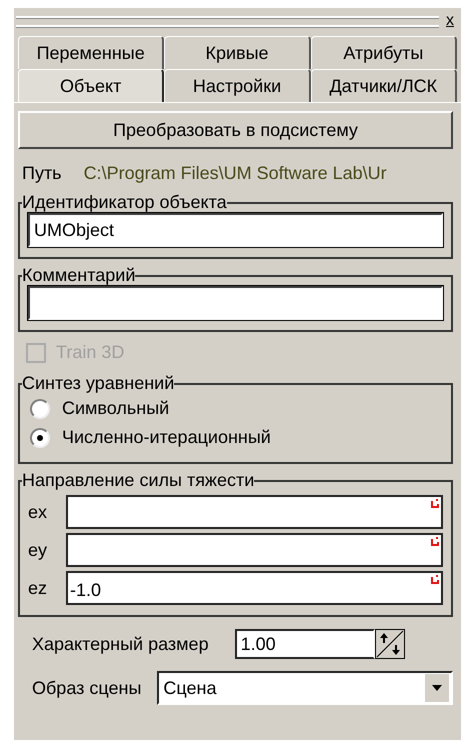  Describe the element at coordinates (227, 21) in the screenshot. I see `grip-bar` at that location.